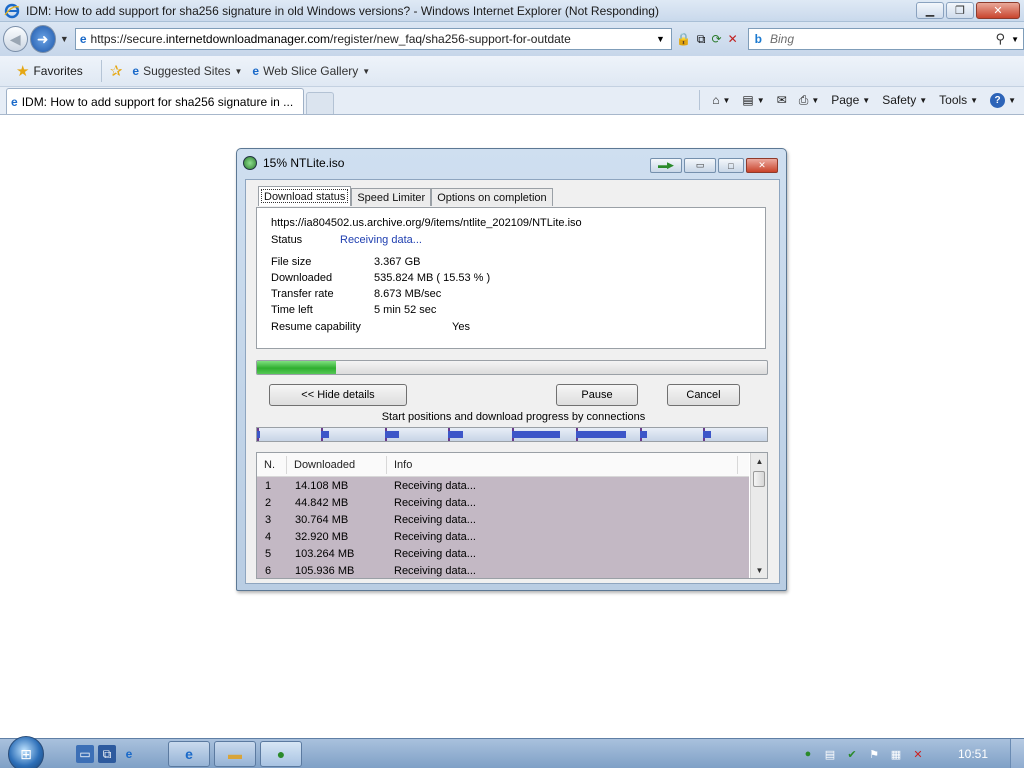 The image size is (1024, 768). Describe the element at coordinates (1017, 753) in the screenshot. I see `show-desktop-button` at that location.